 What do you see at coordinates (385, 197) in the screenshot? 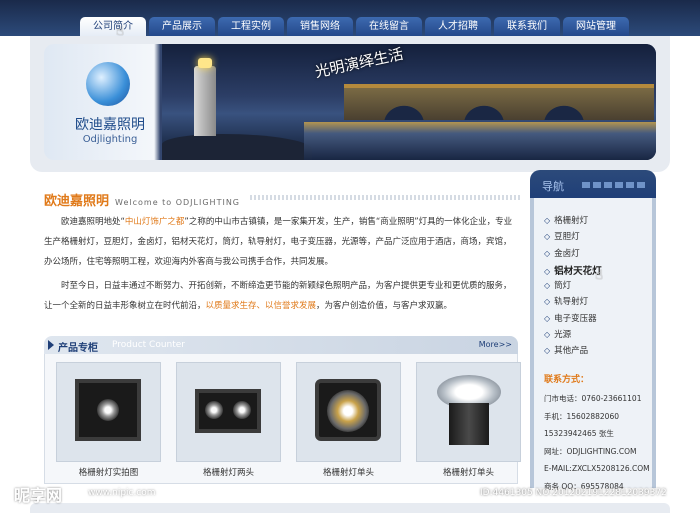
I see `intro-divider` at bounding box center [385, 197].